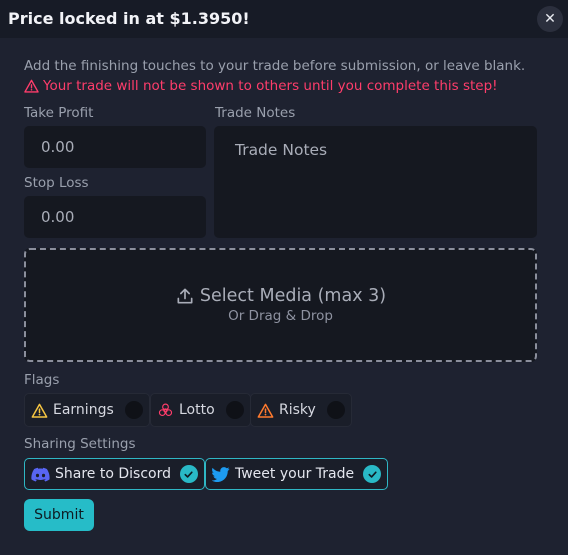  I want to click on flag-lotto-toggle, so click(234, 410).